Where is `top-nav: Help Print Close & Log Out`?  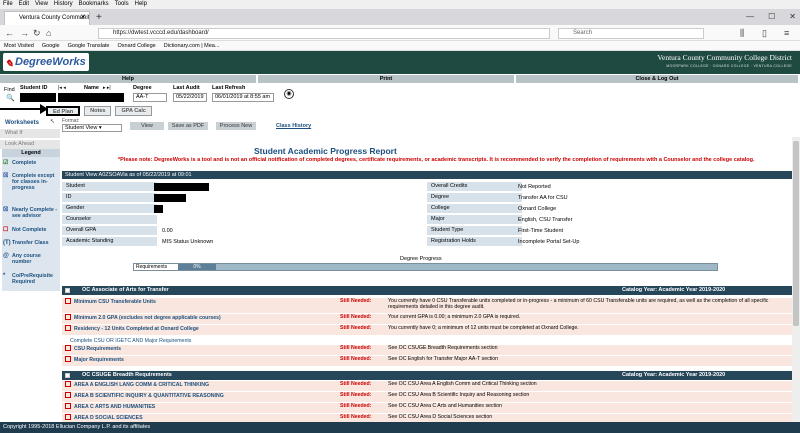
top-nav: Help Print Close & Log Out is located at coordinates (400, 79).